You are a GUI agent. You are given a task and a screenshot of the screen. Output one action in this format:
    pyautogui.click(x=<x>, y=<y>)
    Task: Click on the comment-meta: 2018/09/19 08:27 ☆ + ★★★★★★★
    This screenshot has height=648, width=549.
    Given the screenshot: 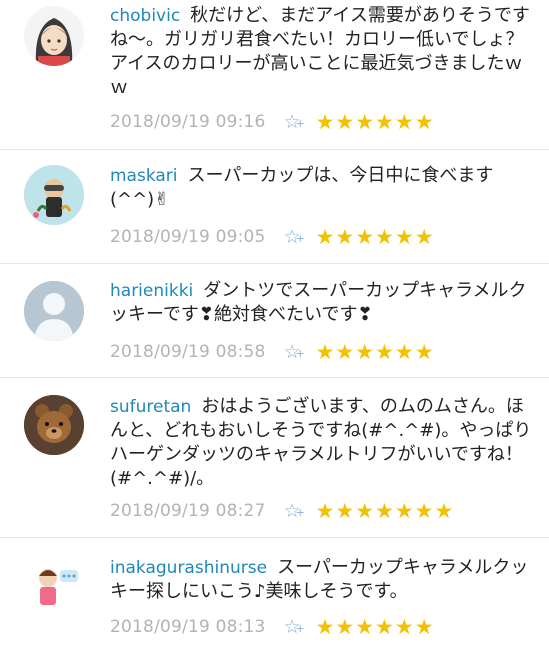 What is the action you would take?
    pyautogui.click(x=282, y=511)
    